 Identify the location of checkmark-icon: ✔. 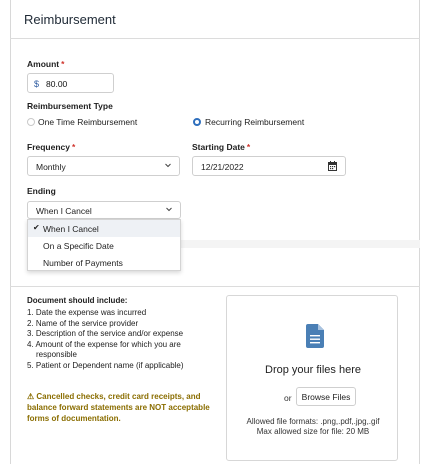
(36, 227).